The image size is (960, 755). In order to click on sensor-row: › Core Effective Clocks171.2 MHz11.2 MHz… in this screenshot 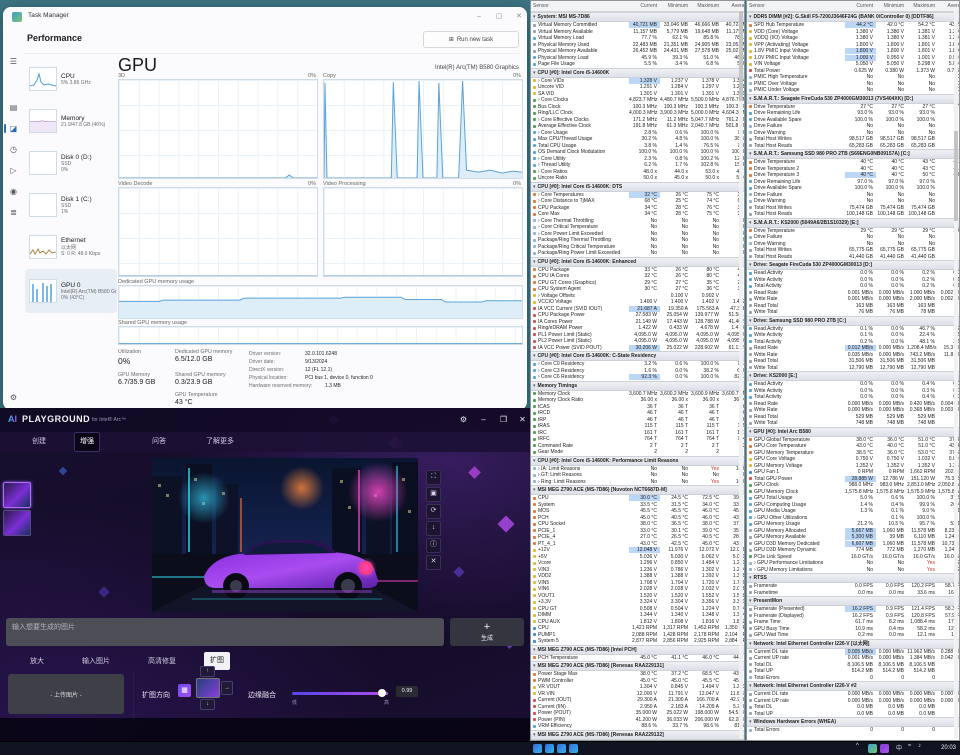, I will do `click(637, 120)`.